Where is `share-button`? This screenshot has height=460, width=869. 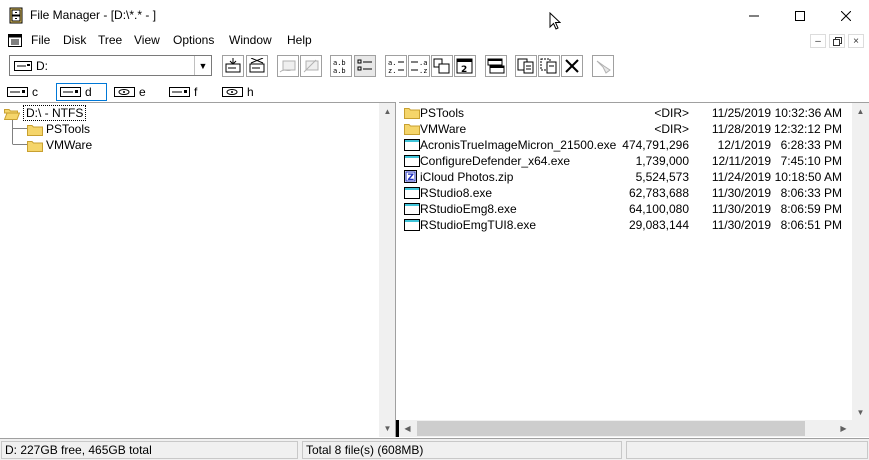 share-button is located at coordinates (288, 66).